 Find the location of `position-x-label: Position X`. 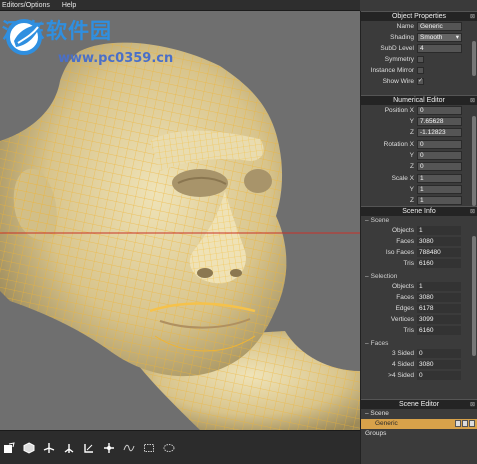

position-x-label: Position X is located at coordinates (399, 110).